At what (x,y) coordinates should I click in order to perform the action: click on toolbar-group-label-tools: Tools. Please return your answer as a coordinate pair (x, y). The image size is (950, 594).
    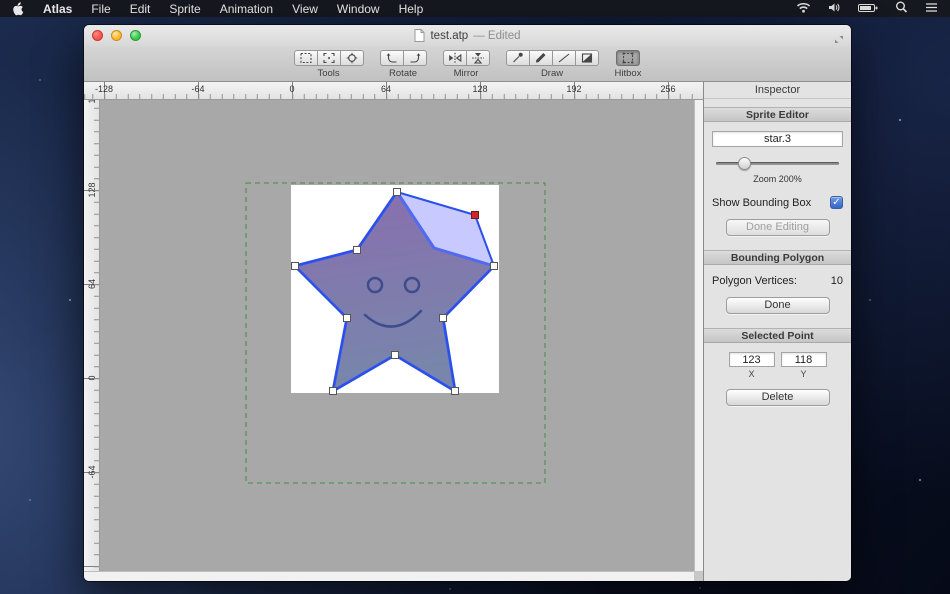
    Looking at the image, I should click on (328, 73).